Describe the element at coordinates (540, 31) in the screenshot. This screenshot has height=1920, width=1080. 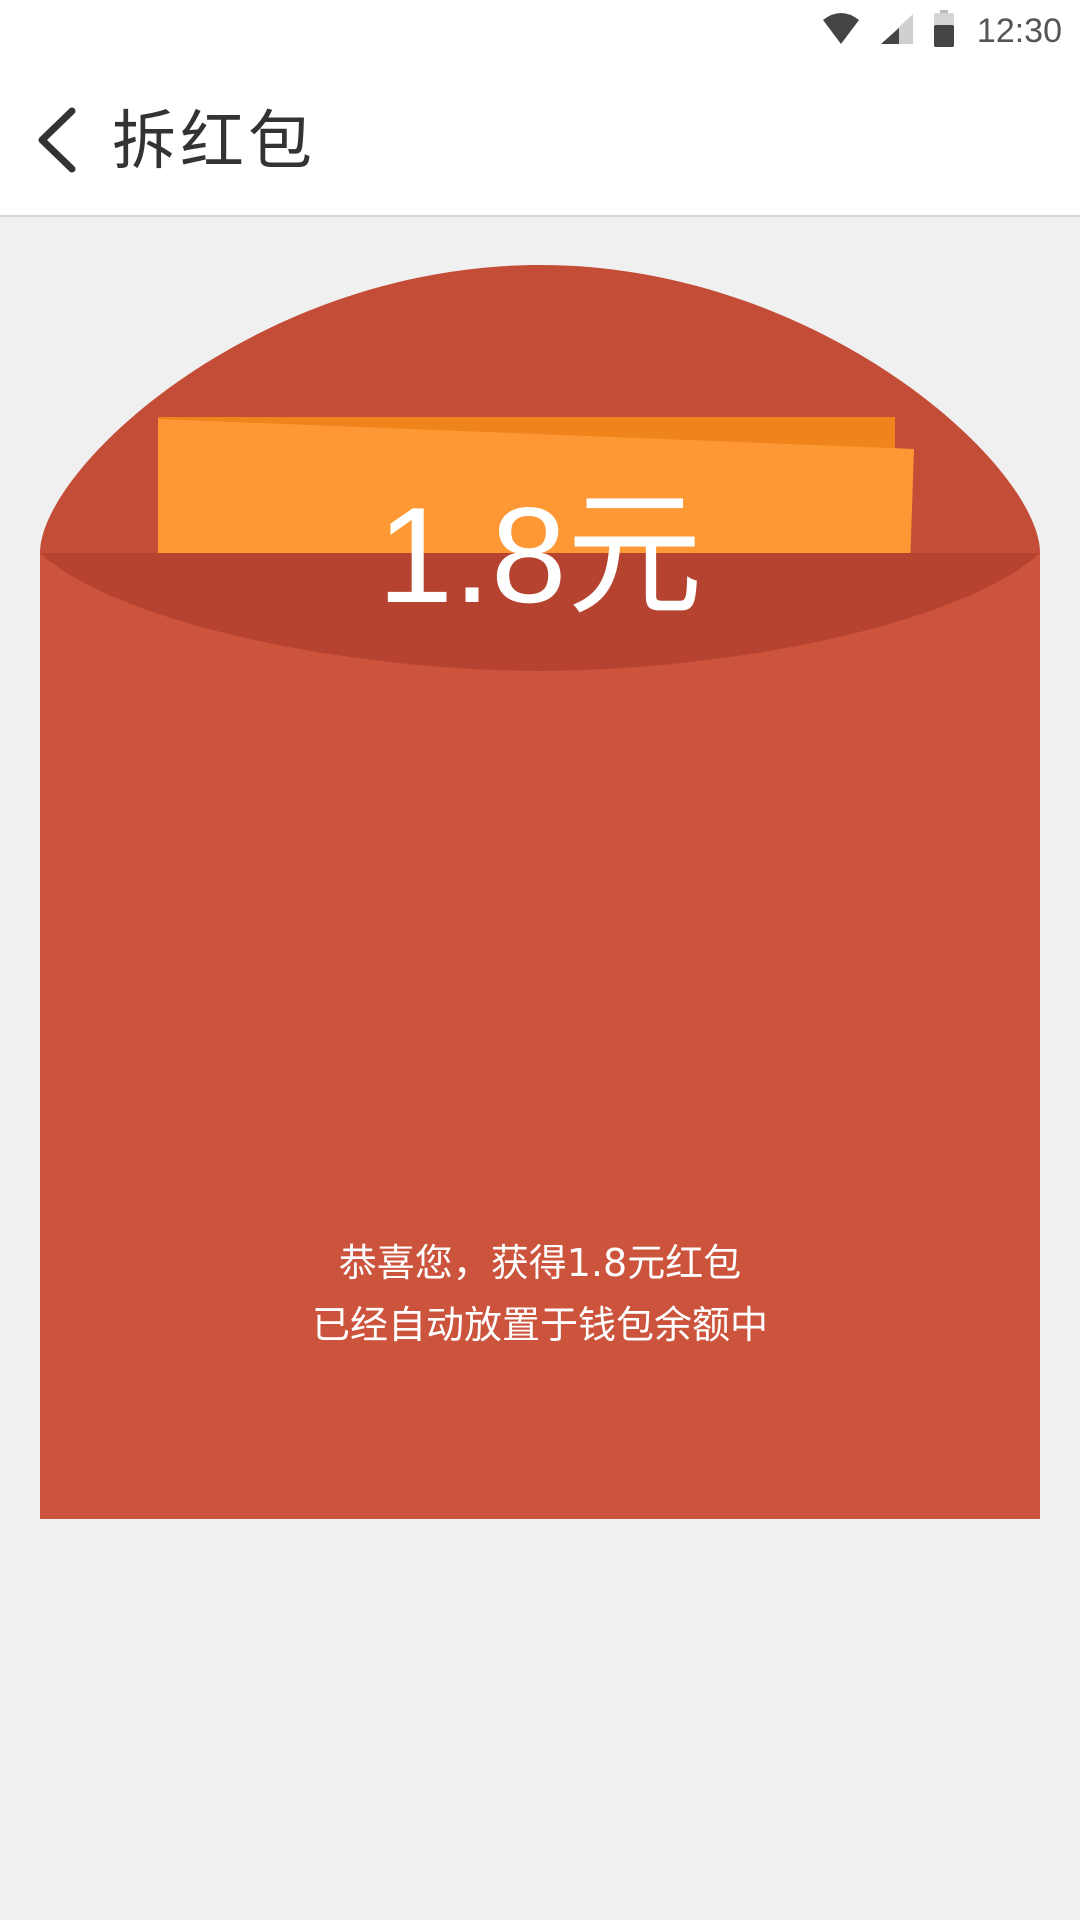
I see `status-bar: 12:30` at that location.